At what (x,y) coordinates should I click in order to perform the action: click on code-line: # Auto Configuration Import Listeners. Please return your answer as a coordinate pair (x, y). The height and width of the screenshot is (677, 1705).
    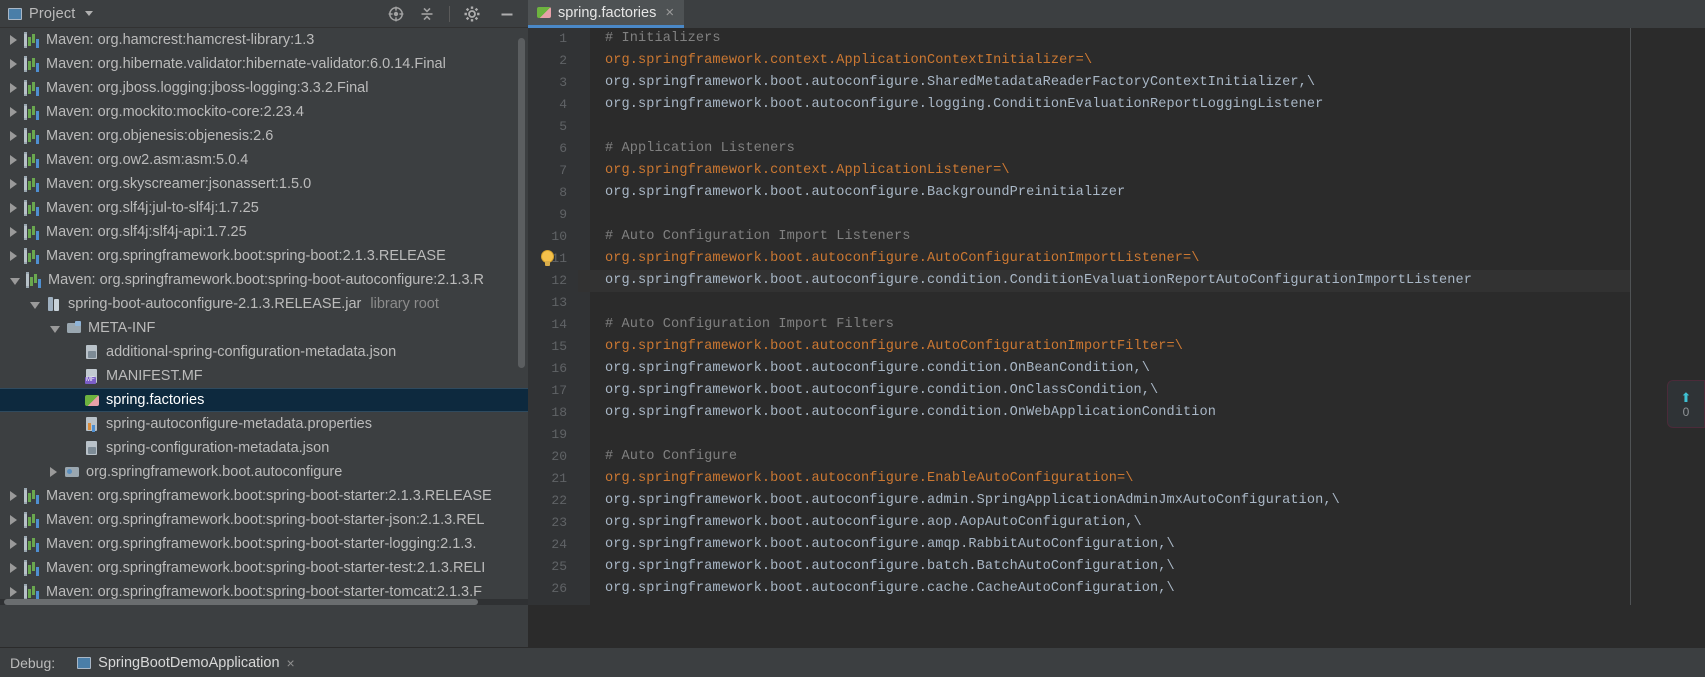
    Looking at the image, I should click on (1141, 237).